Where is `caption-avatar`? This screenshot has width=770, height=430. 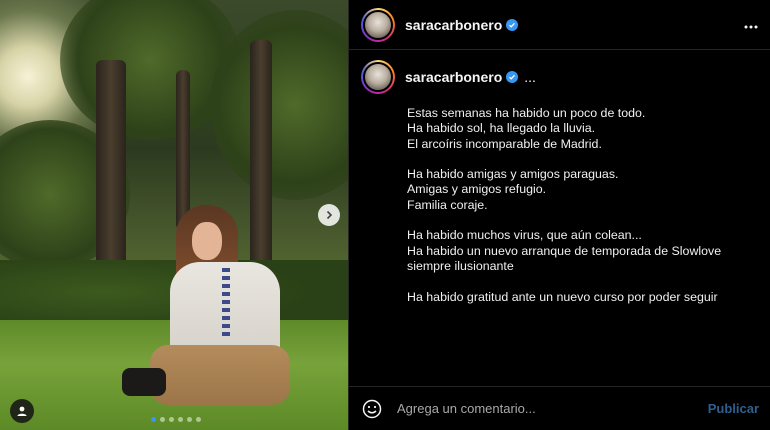
caption-avatar is located at coordinates (378, 77).